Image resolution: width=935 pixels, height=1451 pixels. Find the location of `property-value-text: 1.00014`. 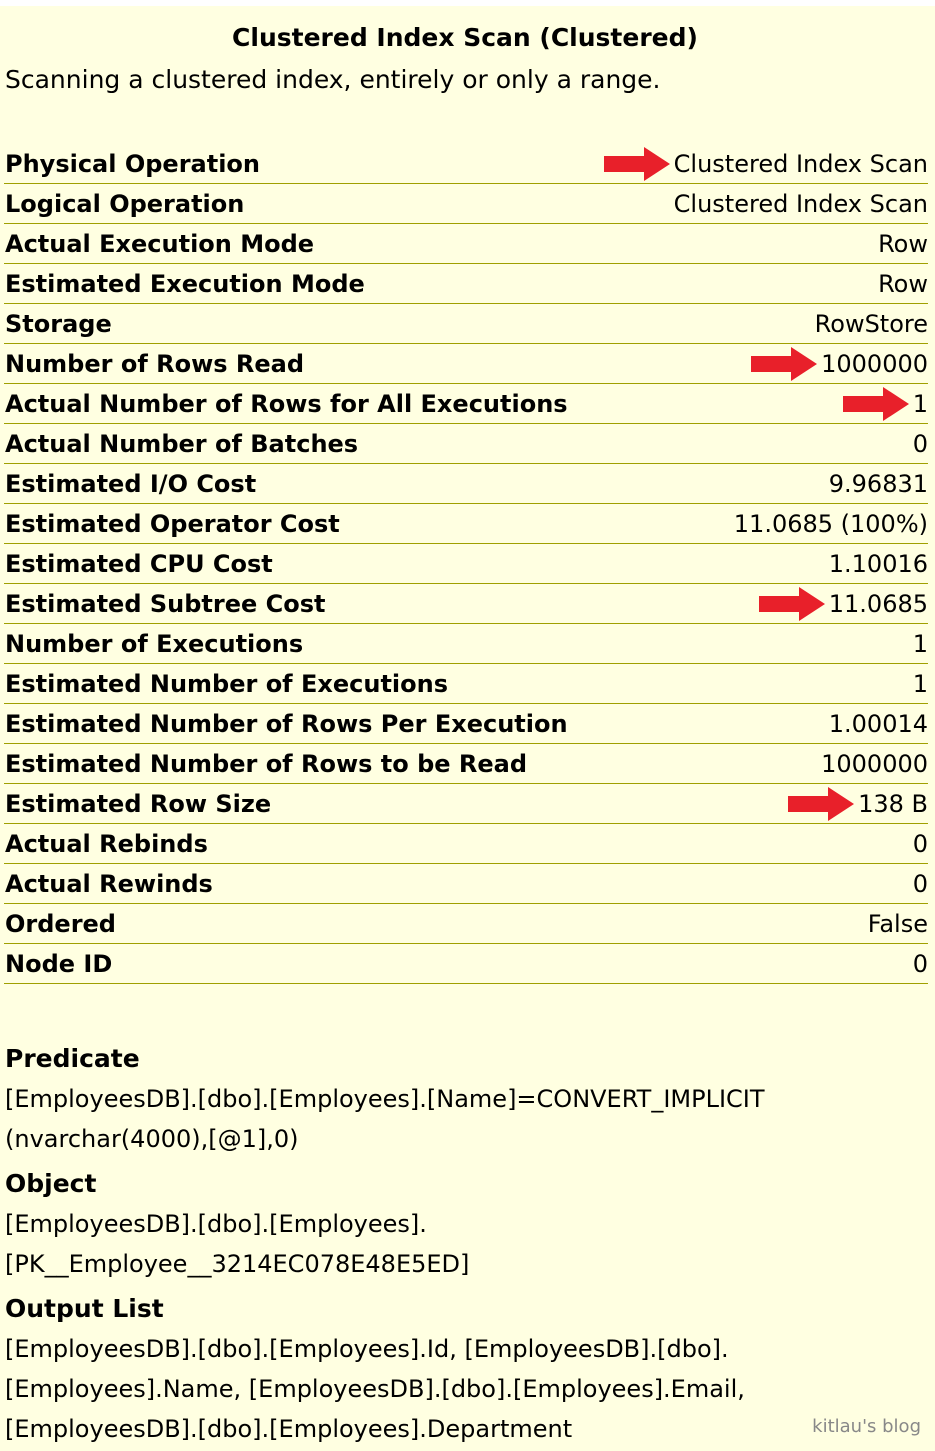

property-value-text: 1.00014 is located at coordinates (878, 723).